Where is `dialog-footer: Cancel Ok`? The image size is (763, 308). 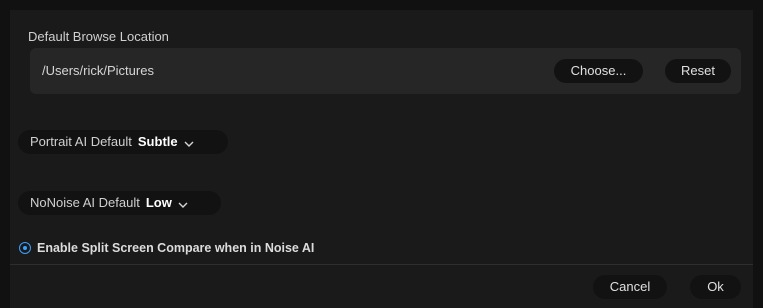
dialog-footer: Cancel Ok is located at coordinates (381, 286).